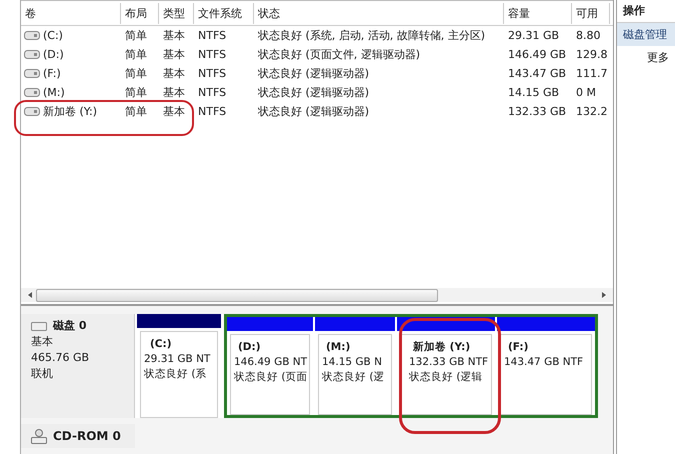 The width and height of the screenshot is (675, 454). Describe the element at coordinates (445, 377) in the screenshot. I see `partition-status: 状态良好 (逻辑` at that location.